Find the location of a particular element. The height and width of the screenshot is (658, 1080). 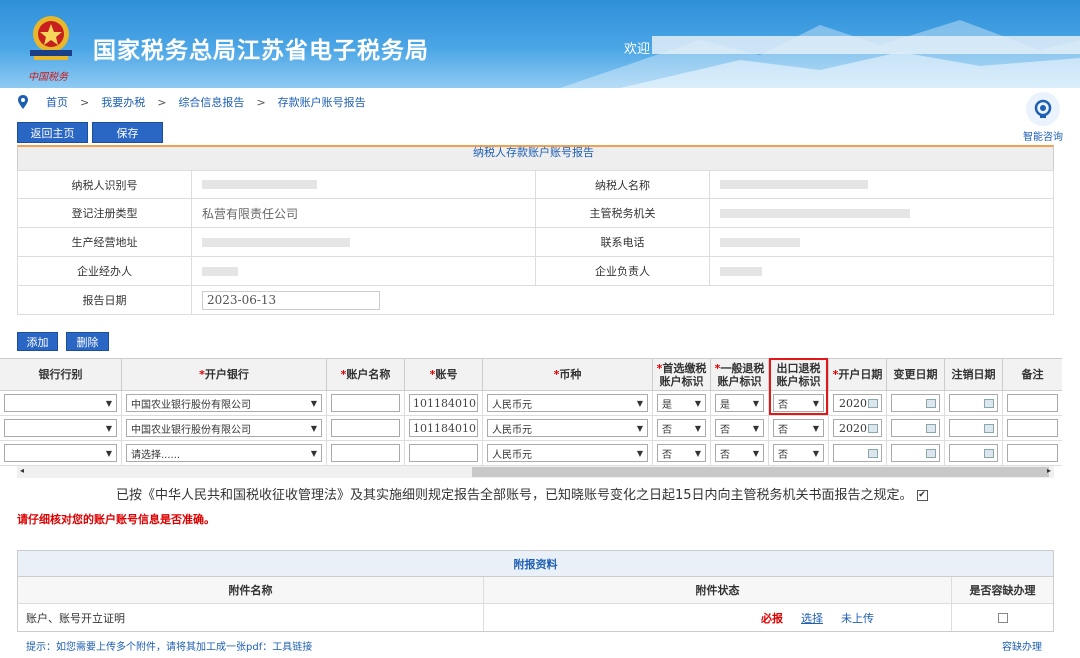

col-bank-text: 开户银行 is located at coordinates (226, 374).